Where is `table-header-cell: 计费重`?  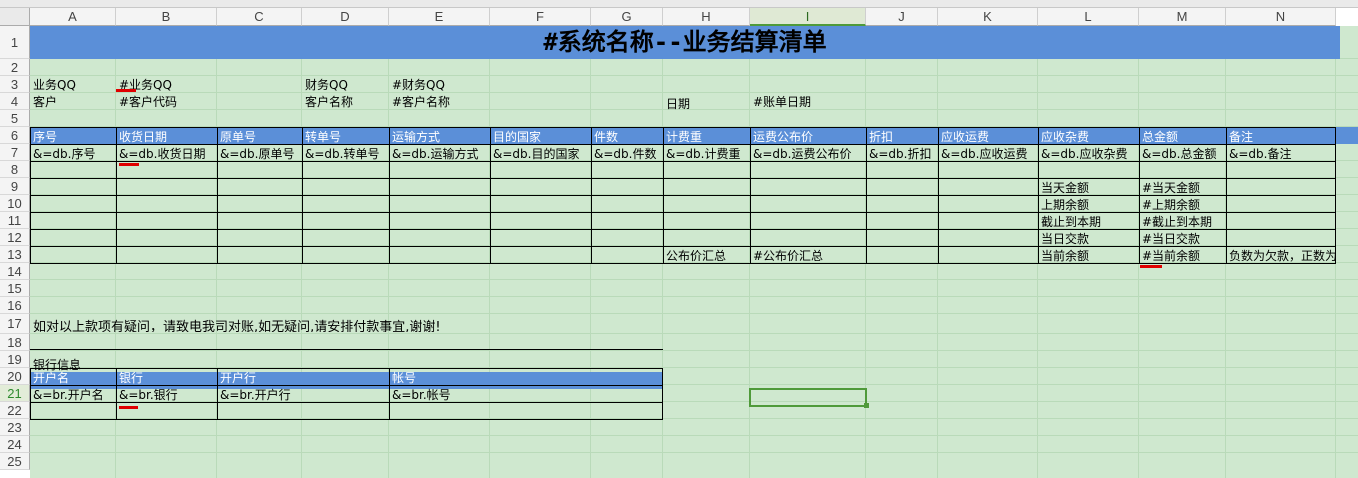 table-header-cell: 计费重 is located at coordinates (706, 136).